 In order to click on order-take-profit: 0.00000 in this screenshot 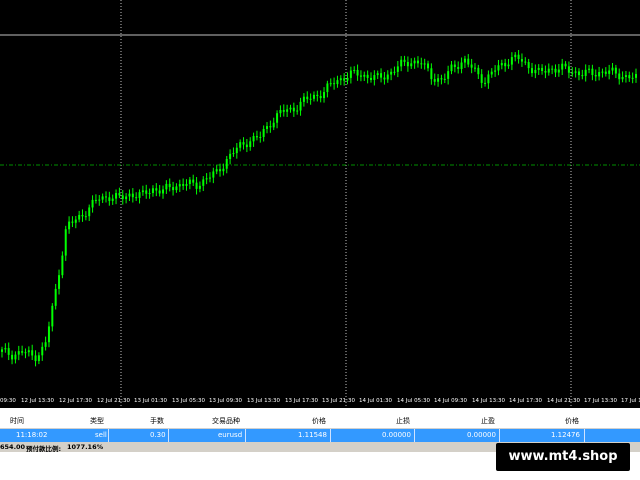, I will do `click(481, 435)`.